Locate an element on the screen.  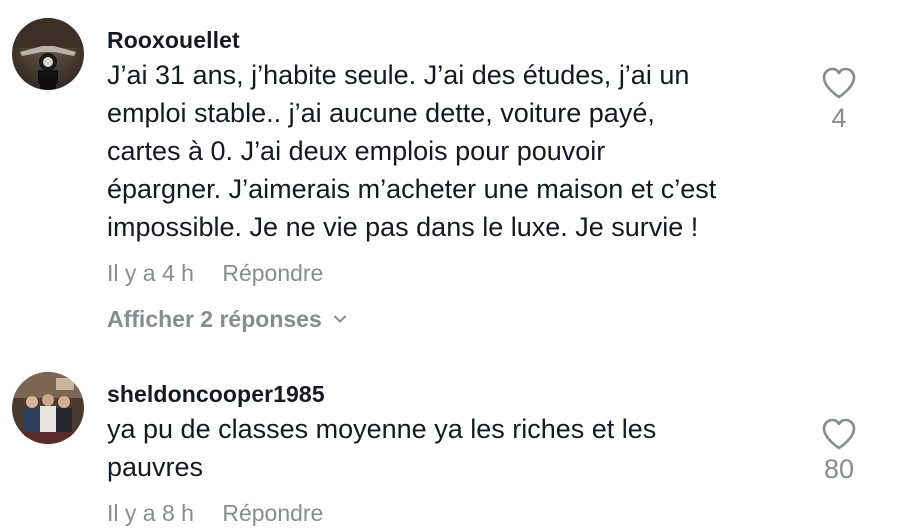
like-button: 4 is located at coordinates (839, 100).